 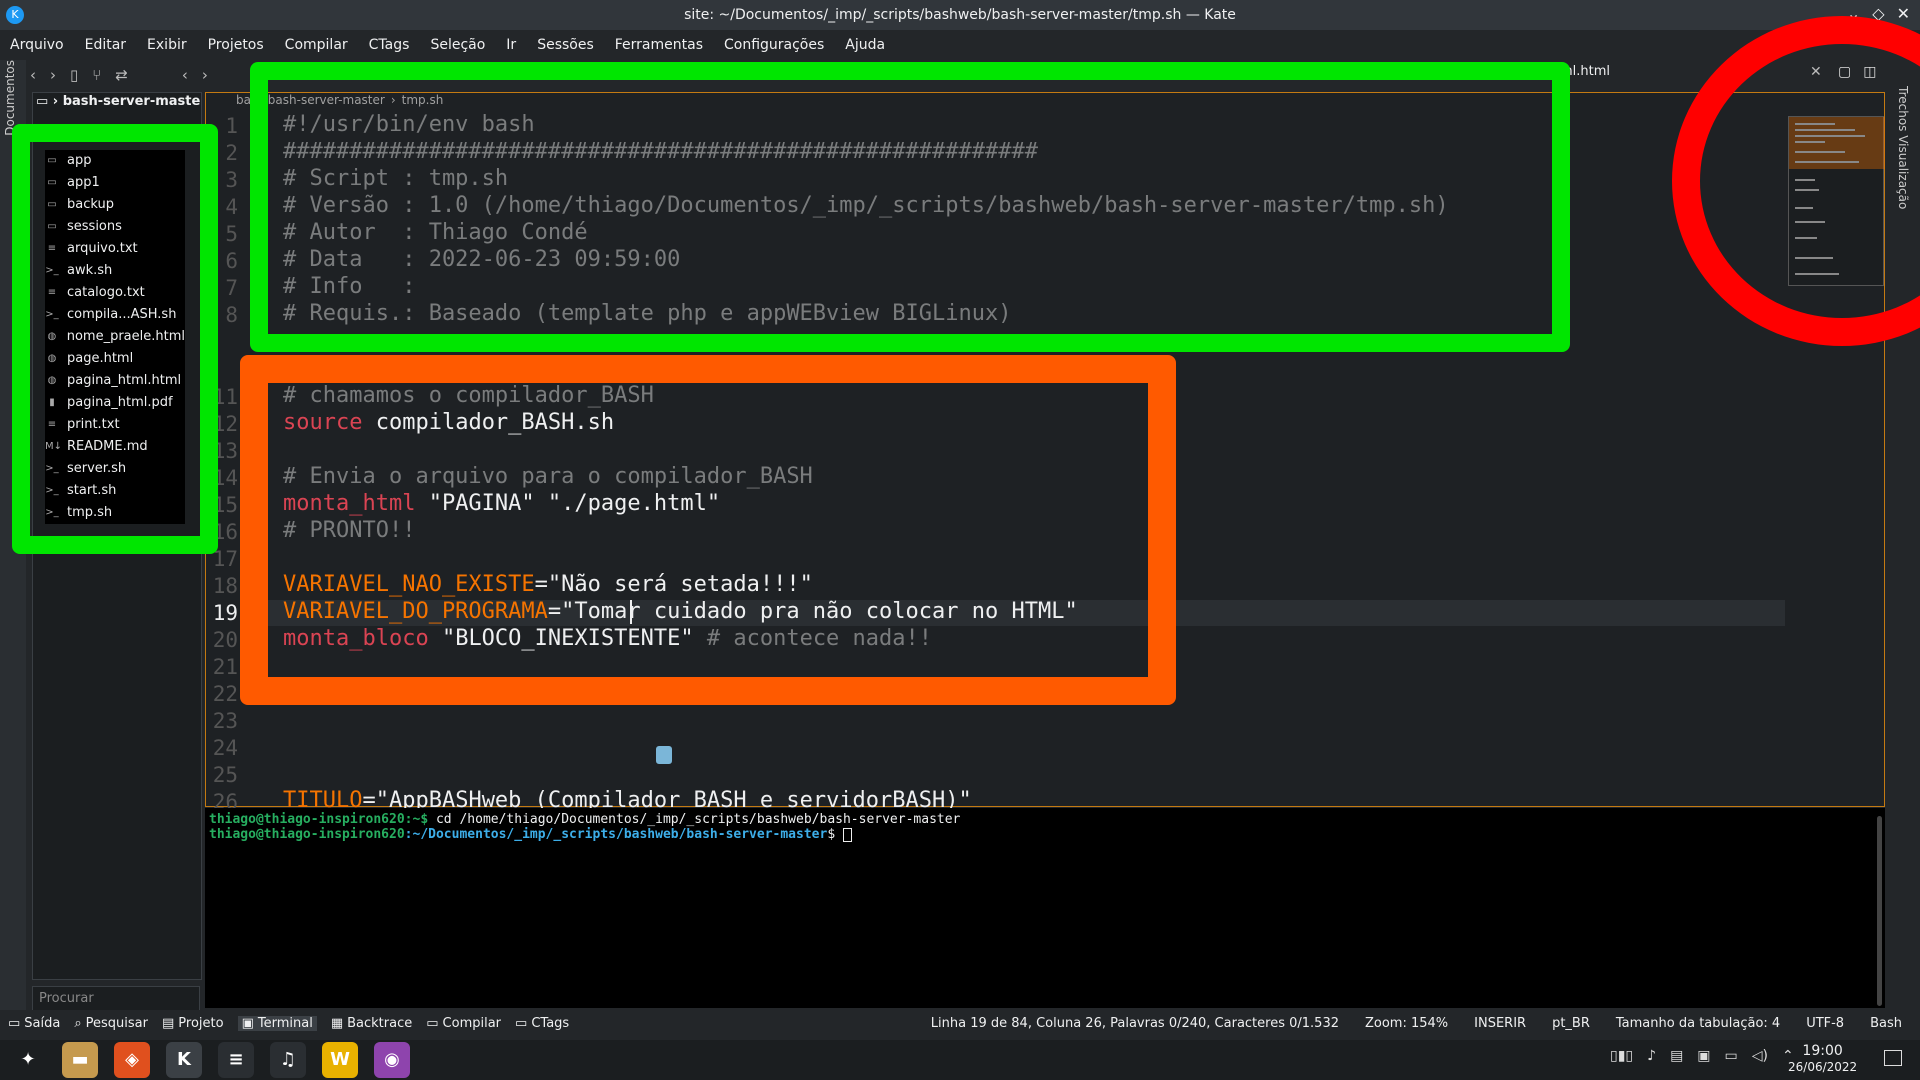 I want to click on terminal-cursor, so click(x=847, y=834).